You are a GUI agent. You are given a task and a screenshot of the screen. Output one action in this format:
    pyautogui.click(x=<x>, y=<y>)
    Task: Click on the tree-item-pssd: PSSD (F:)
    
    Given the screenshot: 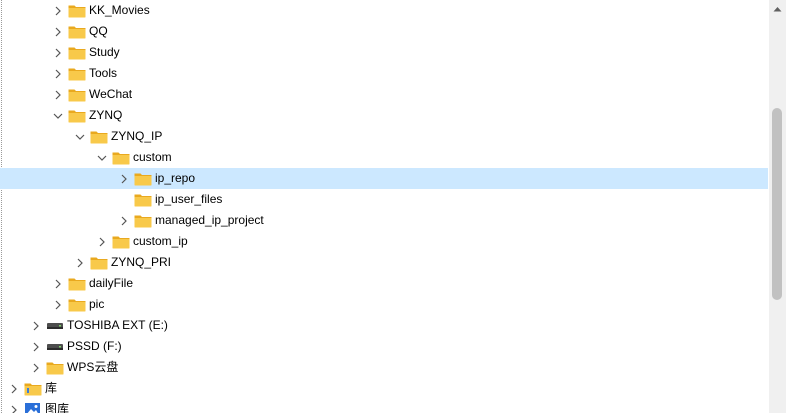 What is the action you would take?
    pyautogui.click(x=384, y=346)
    